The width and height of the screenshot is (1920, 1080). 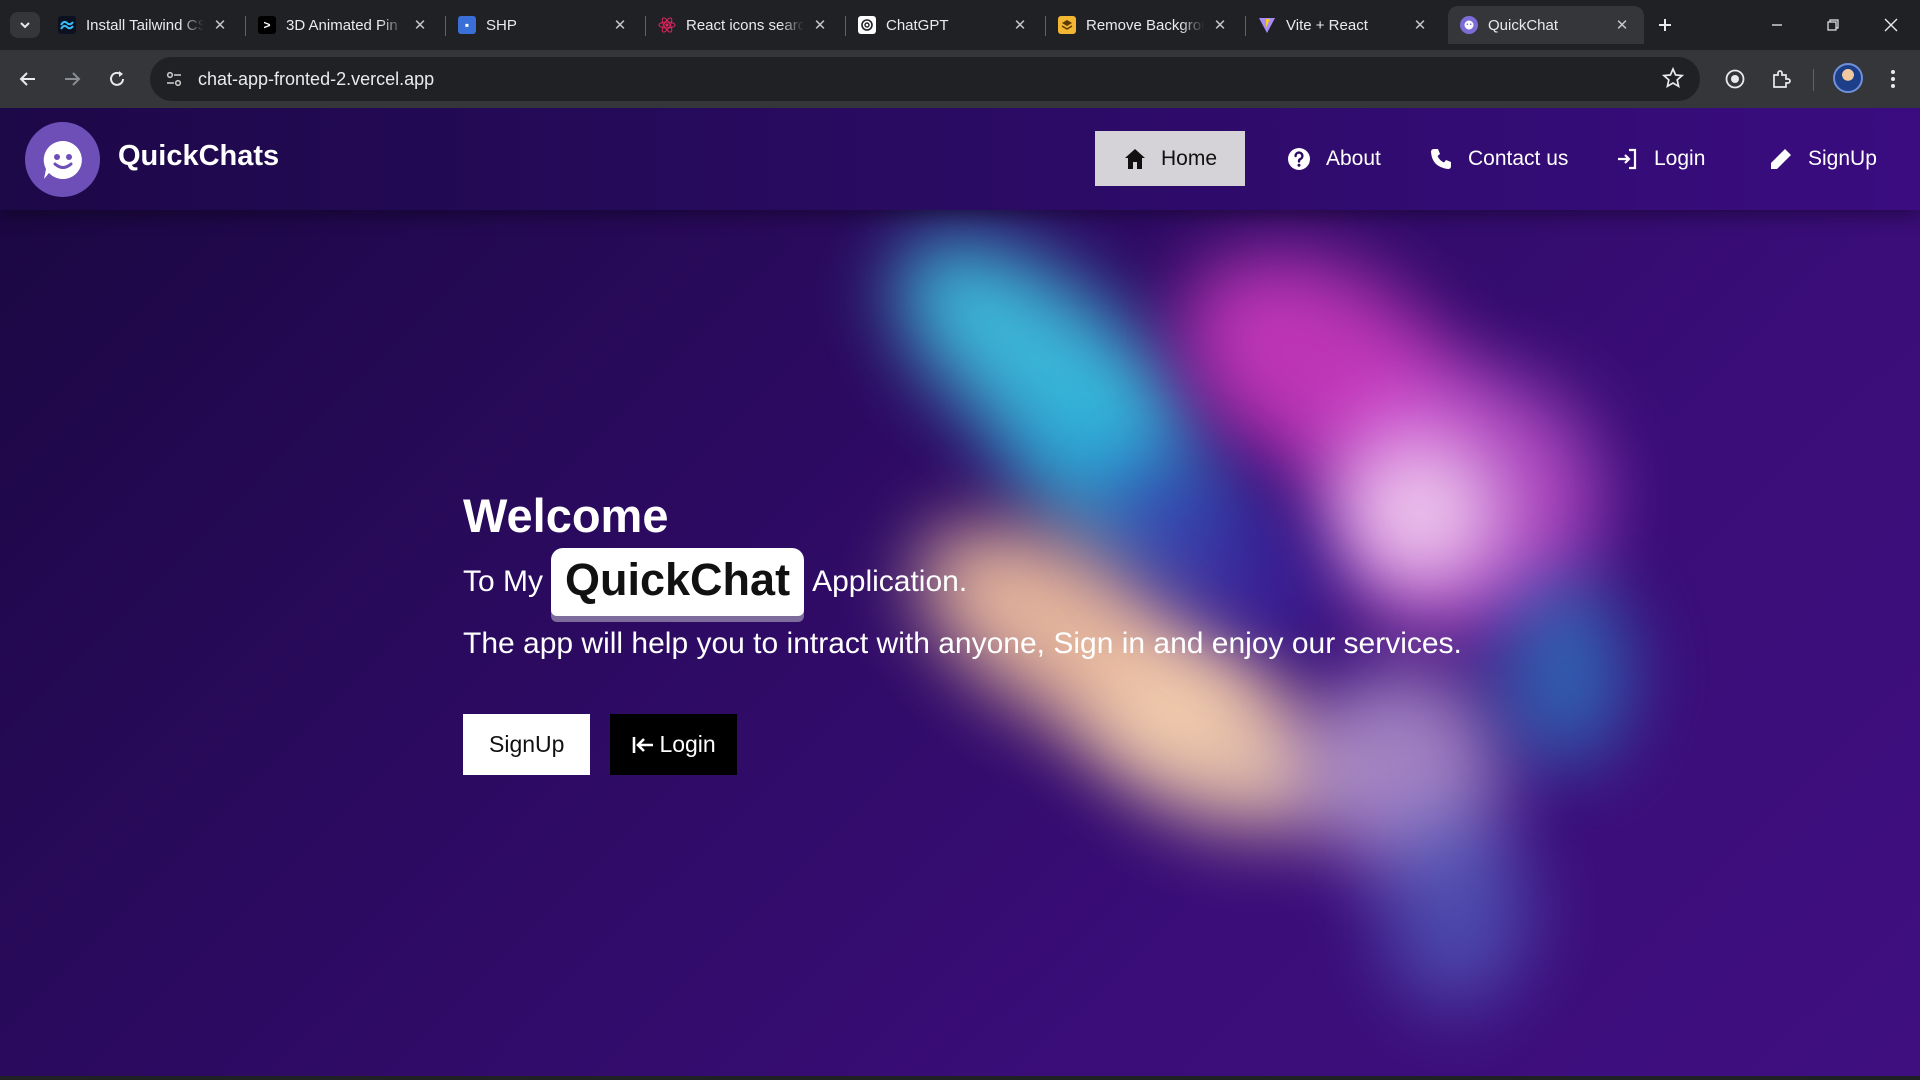 What do you see at coordinates (667, 25) in the screenshot?
I see `react-icon` at bounding box center [667, 25].